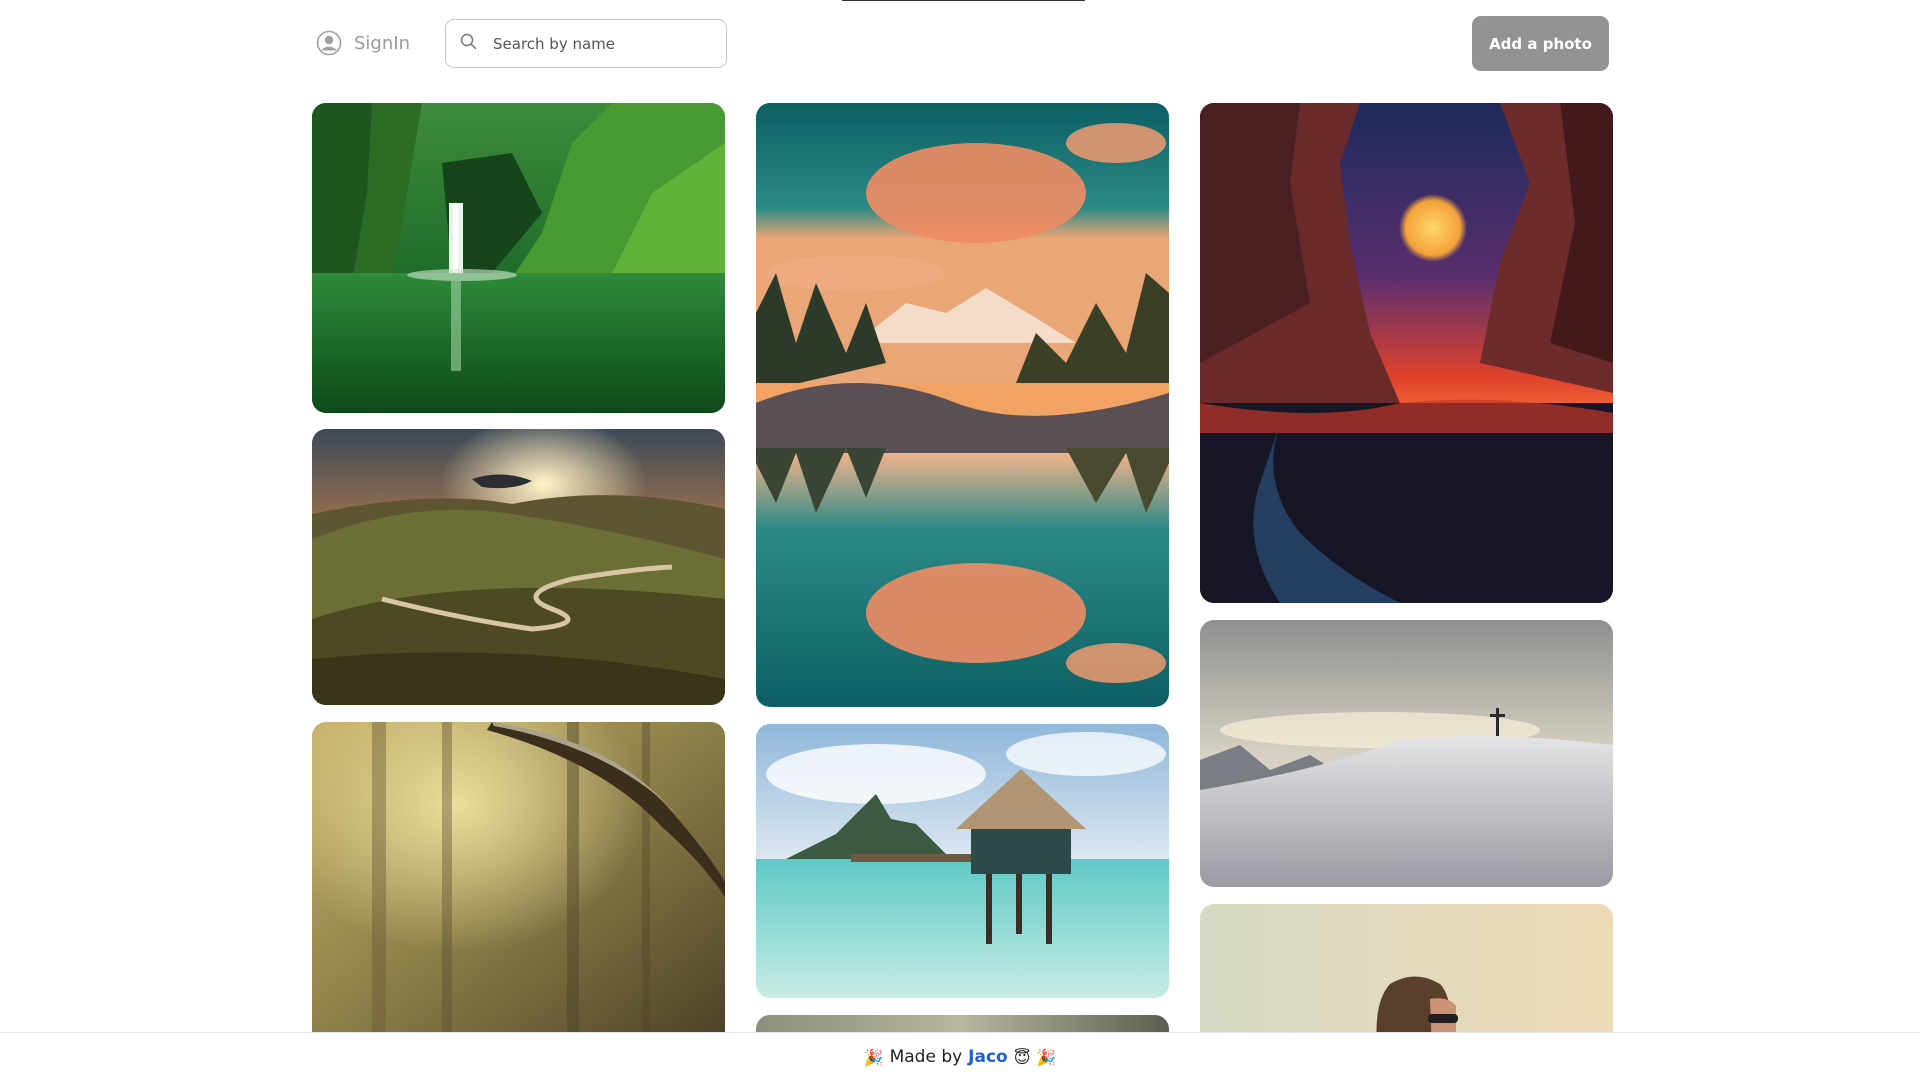 The image size is (1920, 1080). Describe the element at coordinates (873, 1057) in the screenshot. I see `party-popper-icon: 🎉` at that location.